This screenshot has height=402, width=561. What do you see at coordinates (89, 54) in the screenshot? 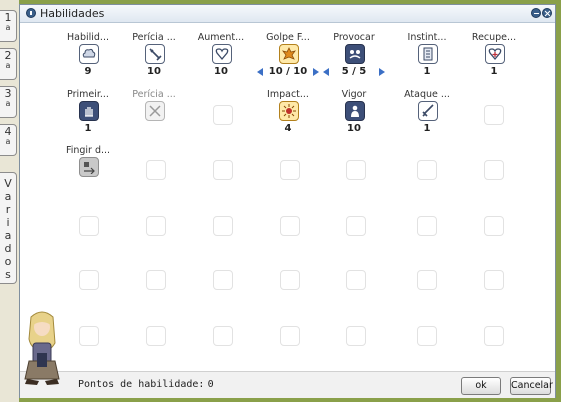
I see `cloud-icon` at bounding box center [89, 54].